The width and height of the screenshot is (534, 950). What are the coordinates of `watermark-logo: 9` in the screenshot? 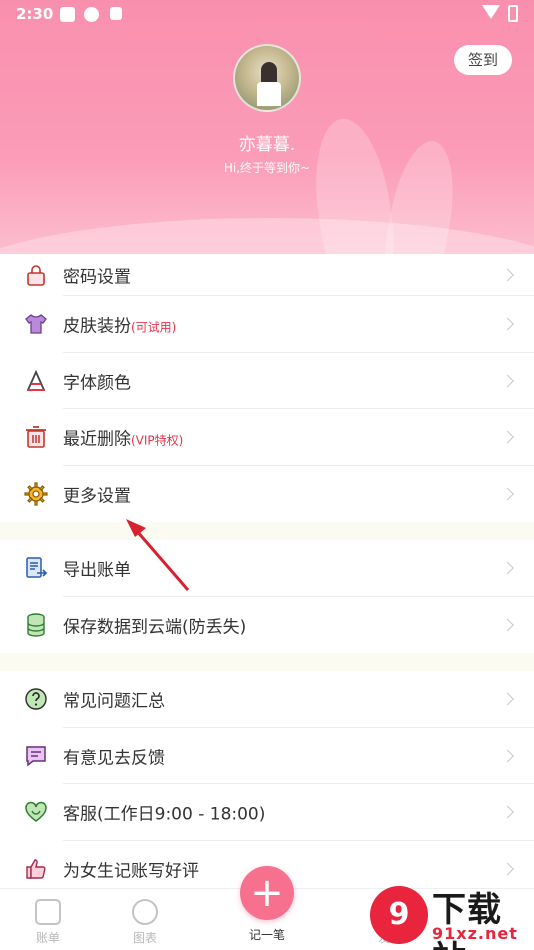 It's located at (399, 915).